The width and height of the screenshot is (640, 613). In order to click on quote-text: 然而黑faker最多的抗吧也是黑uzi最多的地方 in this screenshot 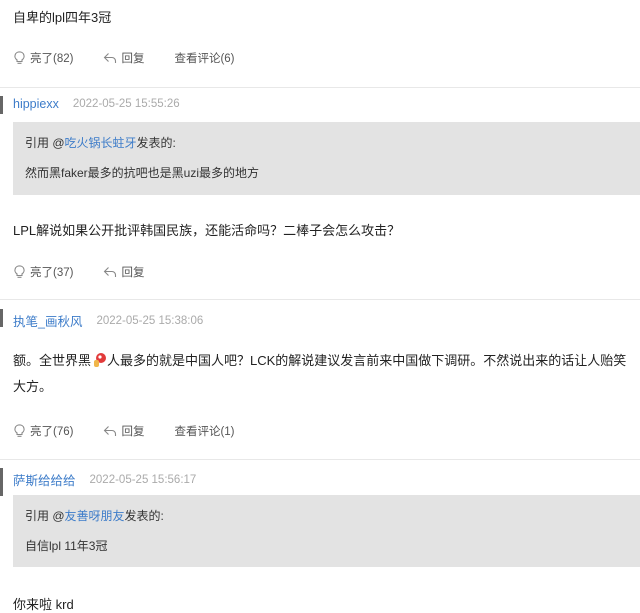, I will do `click(142, 173)`.